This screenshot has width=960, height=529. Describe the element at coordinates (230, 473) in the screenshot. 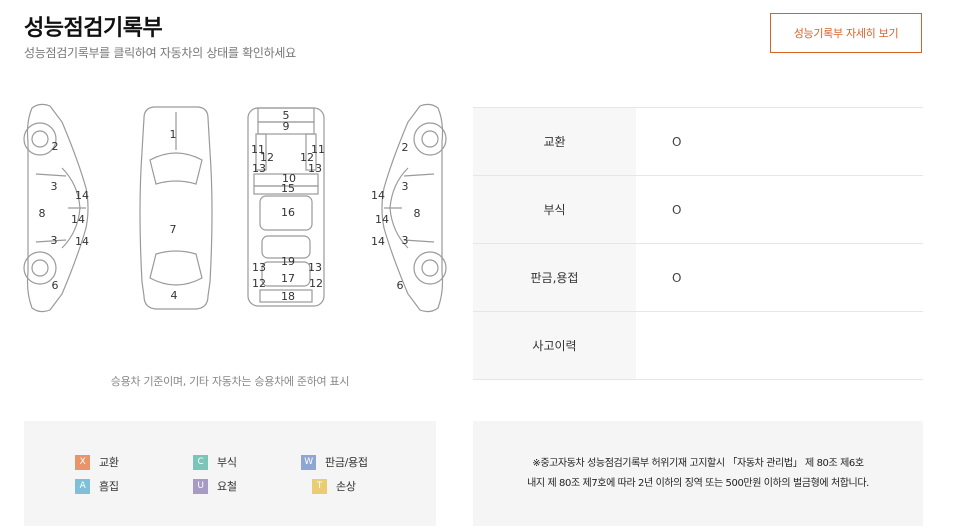

I see `legend-box: X 교환 C 부식 W 판금/용접 A 흠집 U 요철 T 손상` at that location.